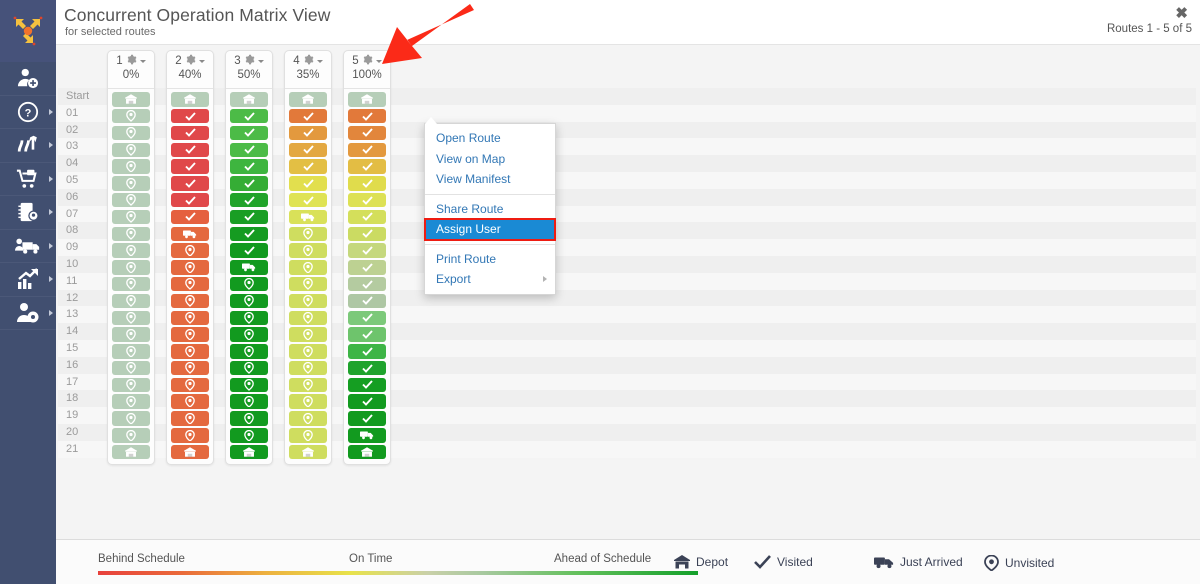  I want to click on sidebar-item-add-user, so click(28, 79).